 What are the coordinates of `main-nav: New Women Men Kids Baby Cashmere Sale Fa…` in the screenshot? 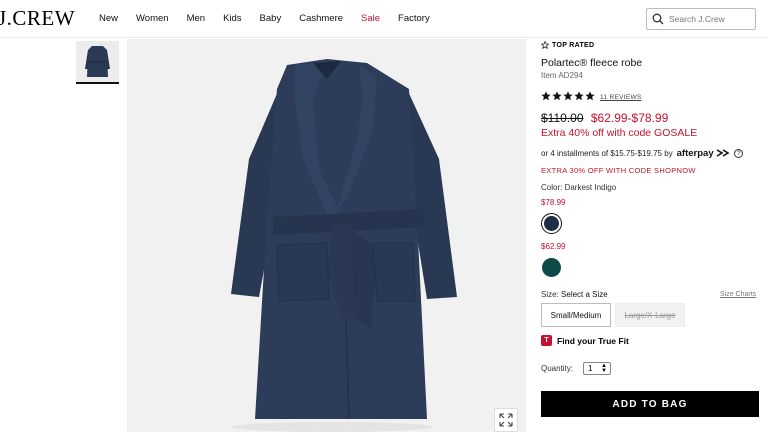 It's located at (273, 18).